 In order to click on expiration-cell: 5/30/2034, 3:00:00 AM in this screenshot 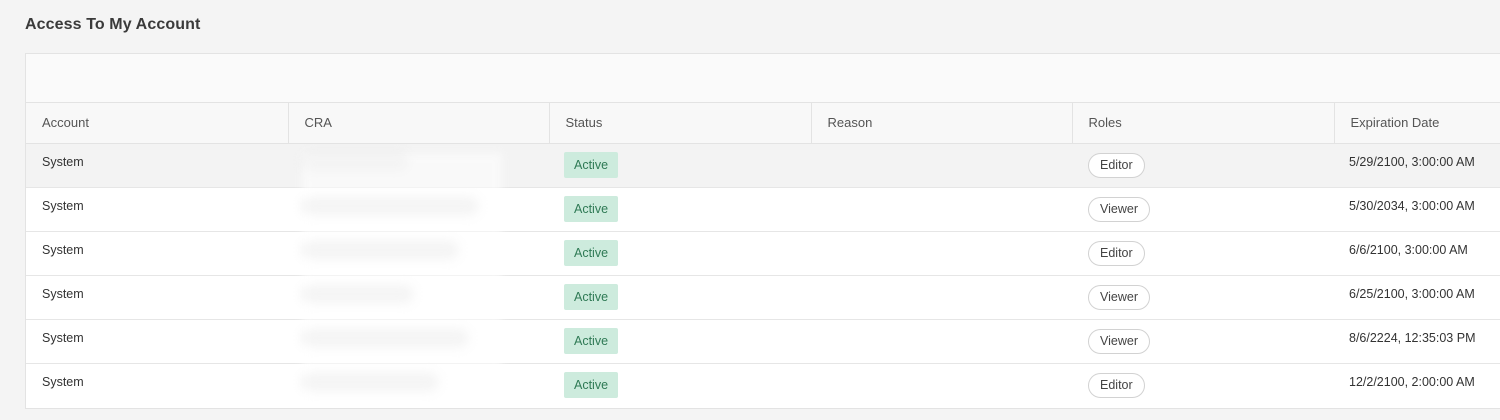, I will do `click(1417, 209)`.